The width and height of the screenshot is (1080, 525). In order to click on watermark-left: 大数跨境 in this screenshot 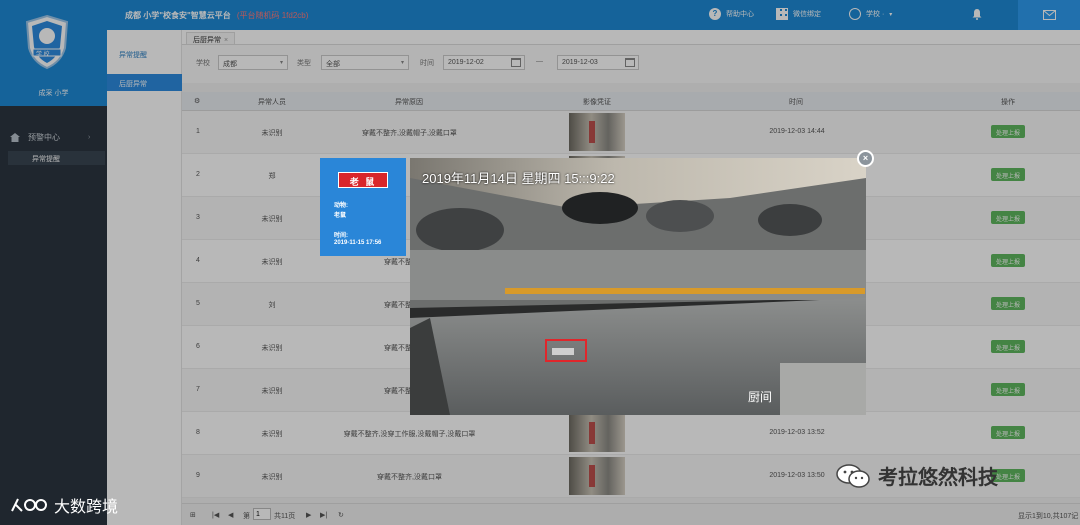, I will do `click(64, 505)`.